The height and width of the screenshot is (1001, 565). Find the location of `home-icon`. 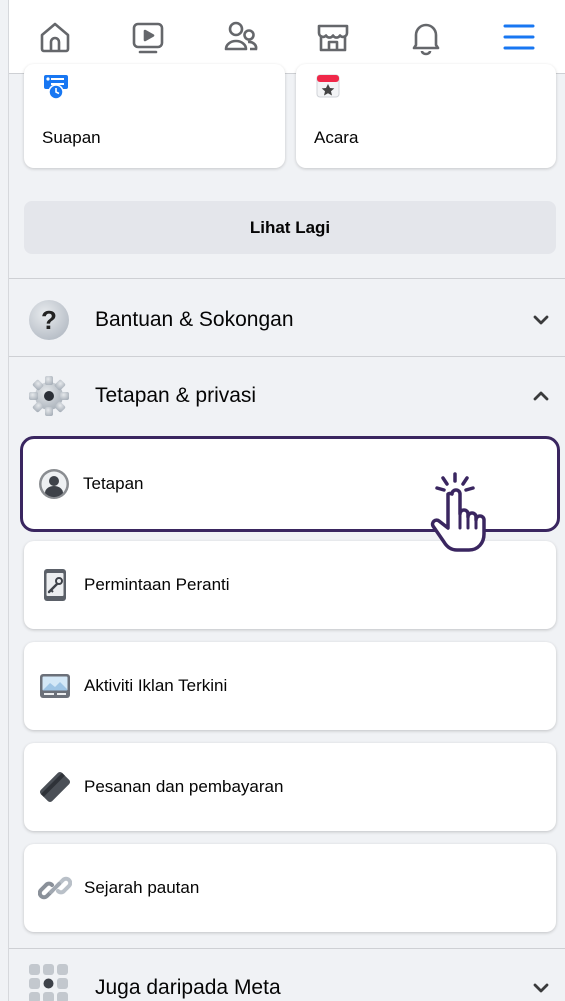

home-icon is located at coordinates (55, 37).